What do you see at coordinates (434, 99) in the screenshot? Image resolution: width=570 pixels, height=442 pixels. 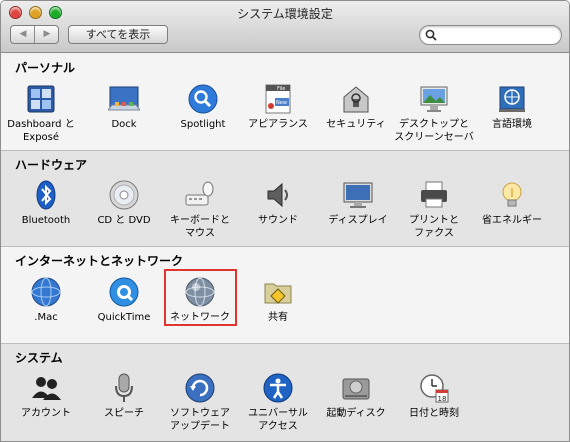 I see `desktop-screensaver-icon` at bounding box center [434, 99].